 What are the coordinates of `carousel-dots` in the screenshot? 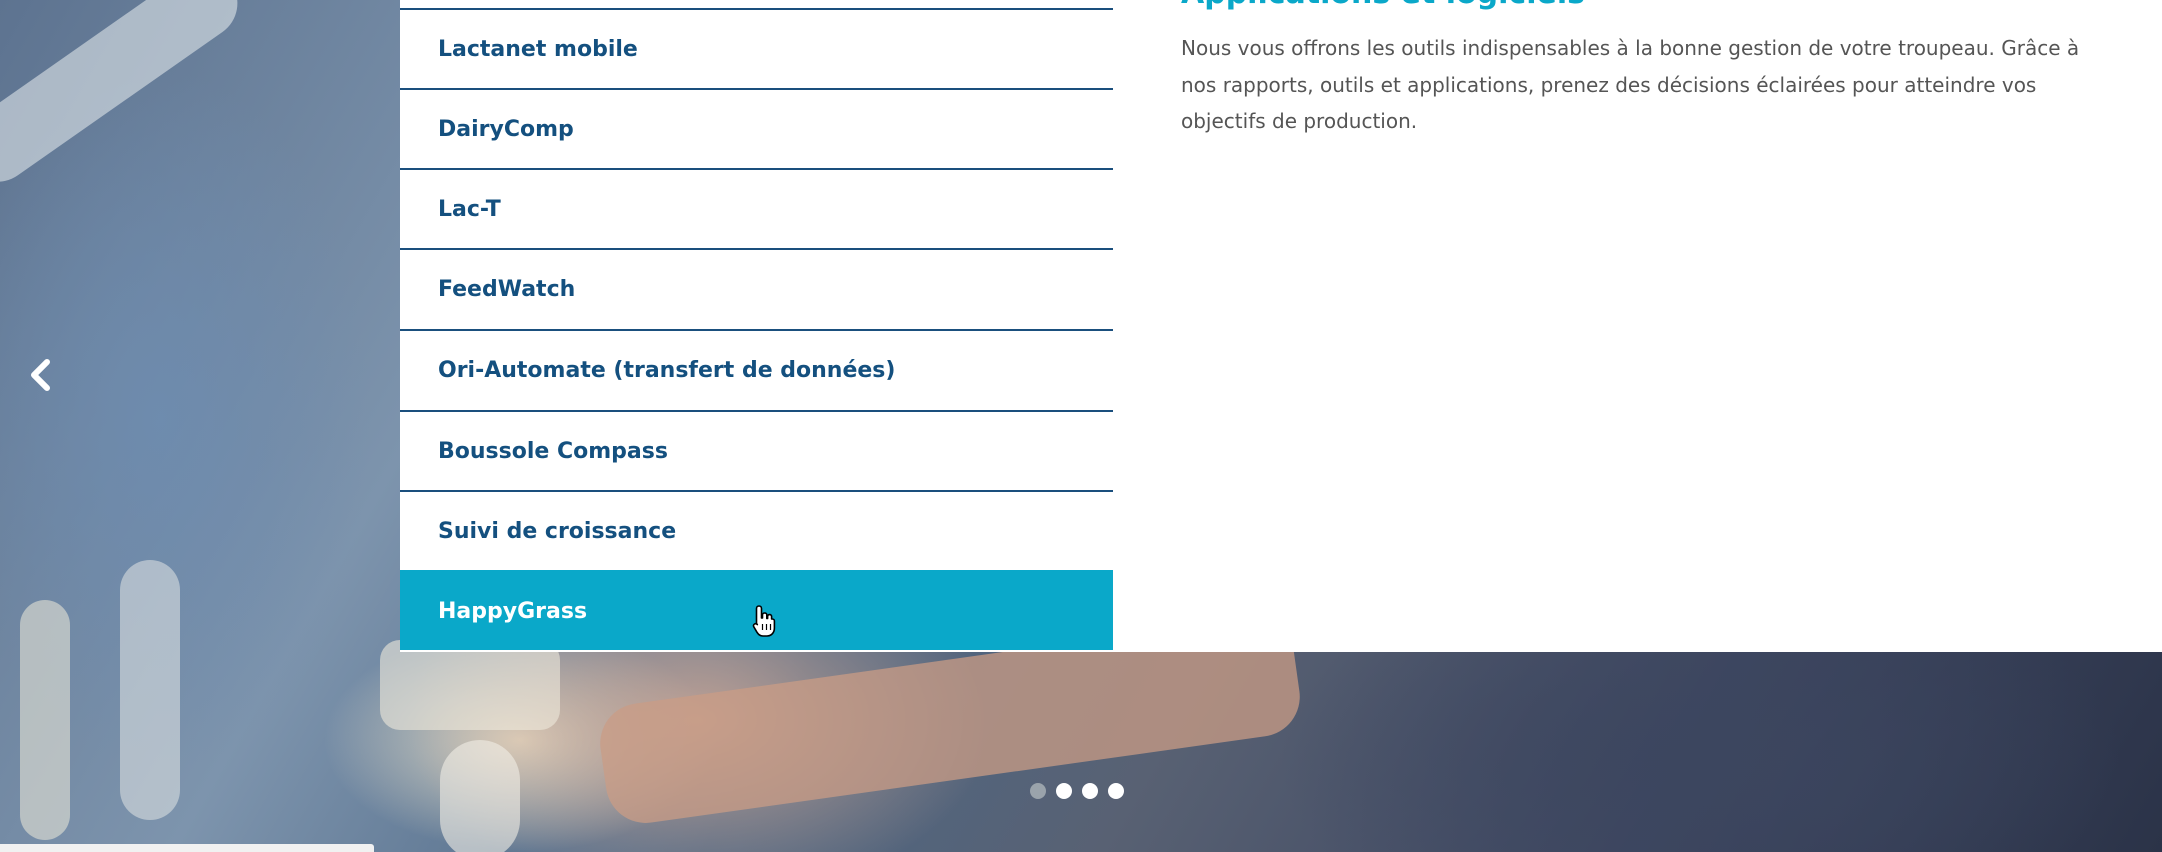 It's located at (1077, 791).